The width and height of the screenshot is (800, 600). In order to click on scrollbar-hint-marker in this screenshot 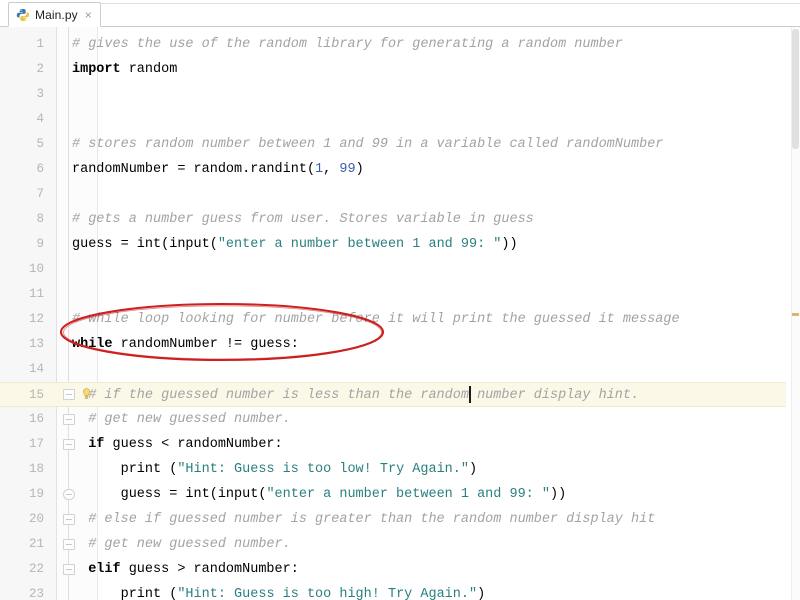, I will do `click(795, 314)`.